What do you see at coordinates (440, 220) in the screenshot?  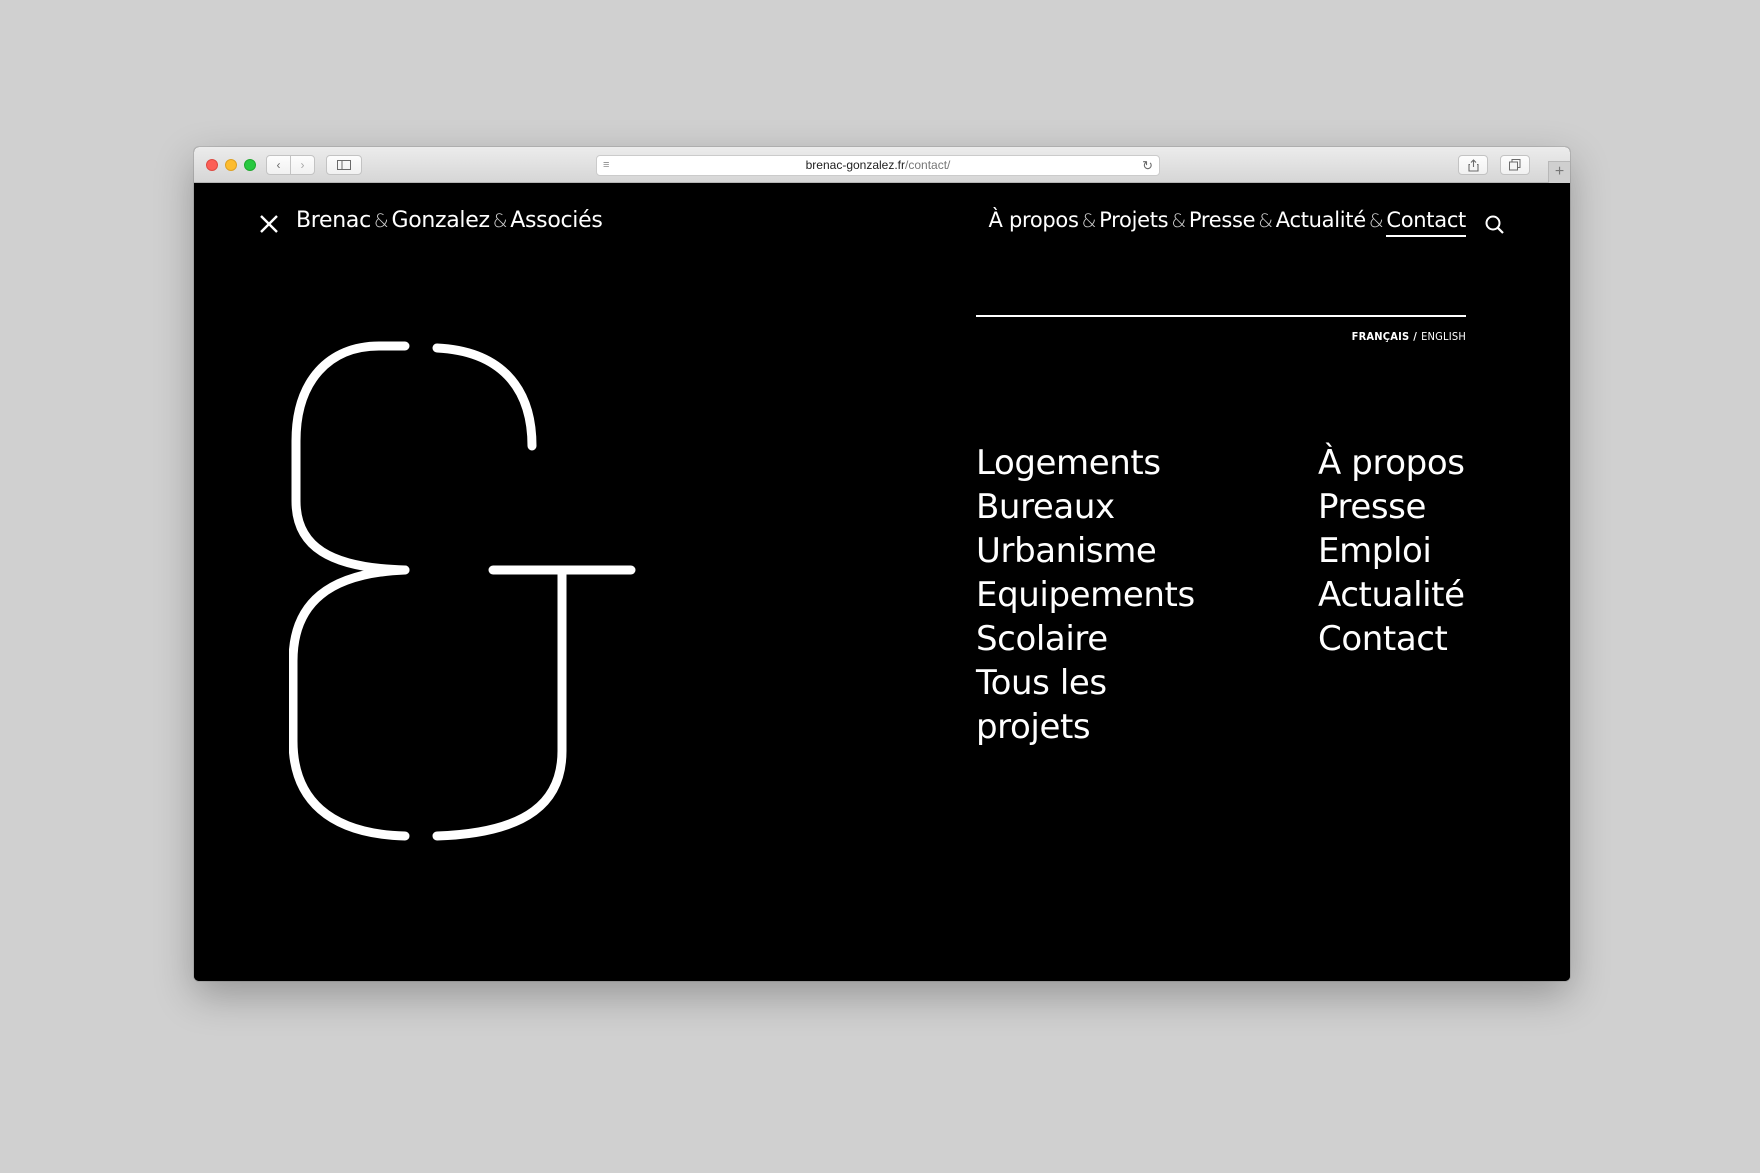 I see `logo-gonzalez: Gonzalez` at bounding box center [440, 220].